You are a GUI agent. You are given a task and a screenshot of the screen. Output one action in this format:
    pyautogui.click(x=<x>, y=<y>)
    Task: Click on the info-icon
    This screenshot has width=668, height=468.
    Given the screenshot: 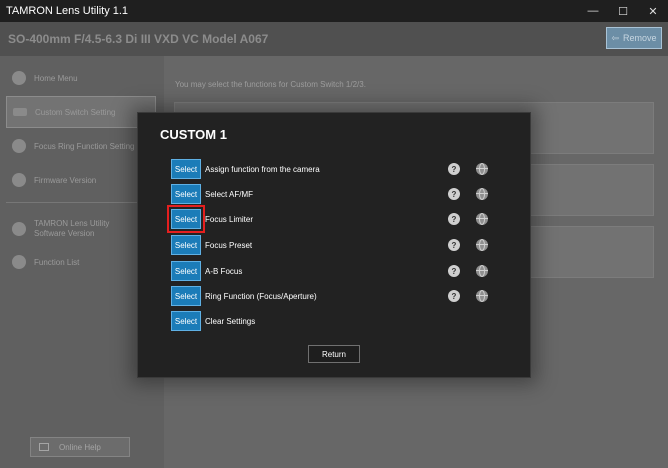 What is the action you would take?
    pyautogui.click(x=19, y=229)
    